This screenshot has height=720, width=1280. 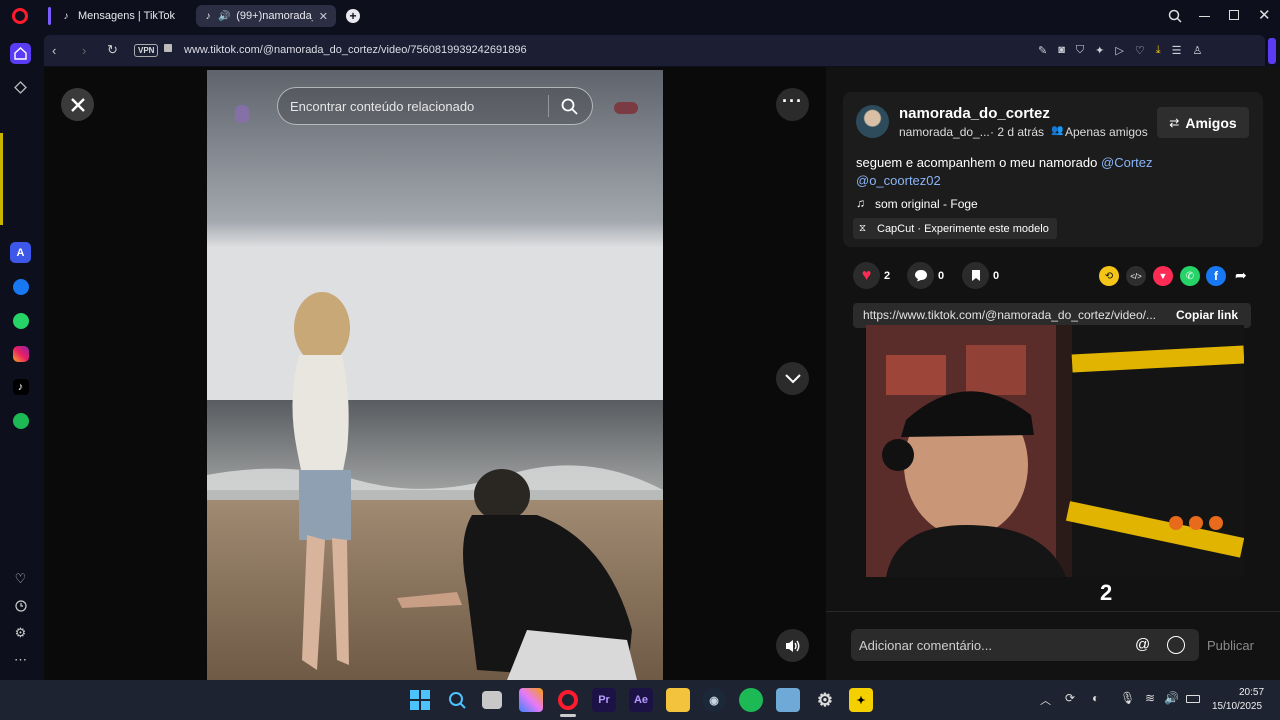 What do you see at coordinates (1251, 692) in the screenshot?
I see `clock-time: 20:57` at bounding box center [1251, 692].